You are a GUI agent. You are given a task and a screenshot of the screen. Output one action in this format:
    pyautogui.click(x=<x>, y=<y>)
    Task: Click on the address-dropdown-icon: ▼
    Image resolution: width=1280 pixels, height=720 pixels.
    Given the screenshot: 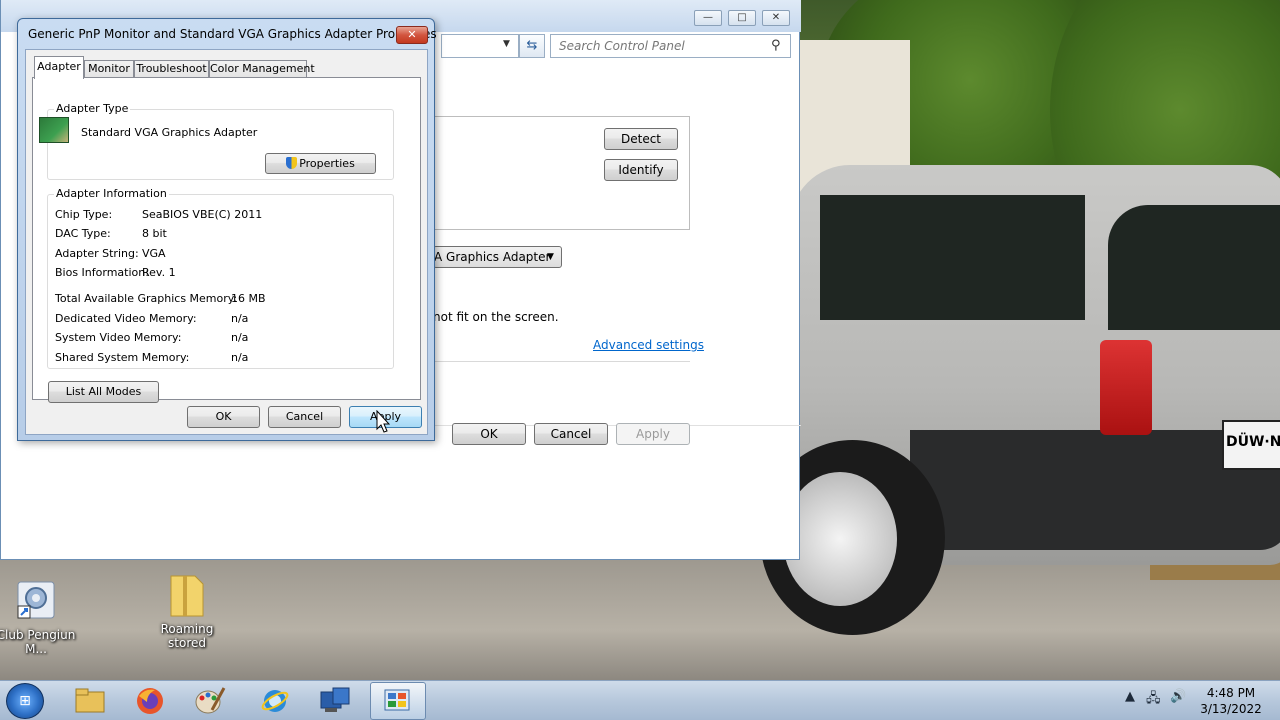 What is the action you would take?
    pyautogui.click(x=506, y=44)
    